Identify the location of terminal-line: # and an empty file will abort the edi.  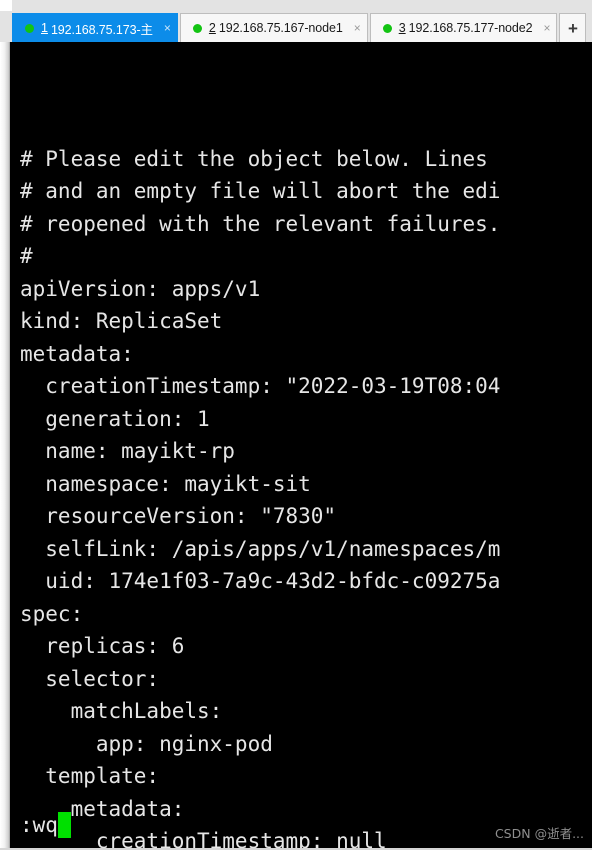
(260, 191).